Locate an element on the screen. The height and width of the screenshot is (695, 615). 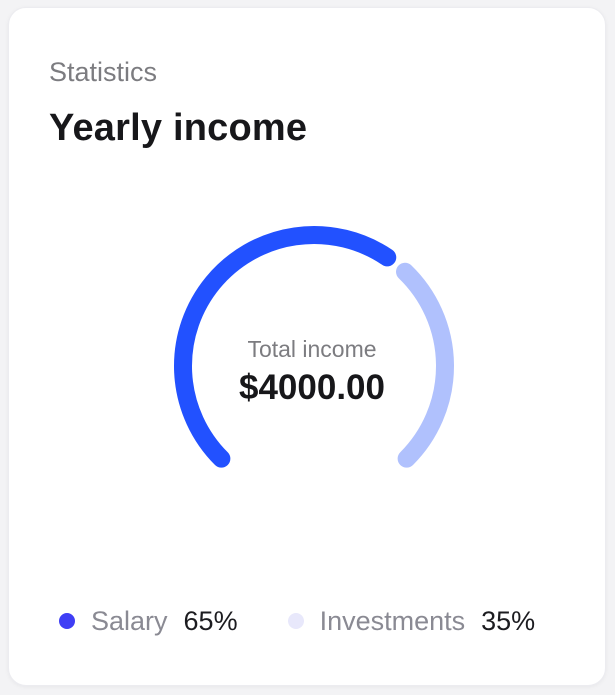
legend-label-investments: Investments is located at coordinates (392, 621).